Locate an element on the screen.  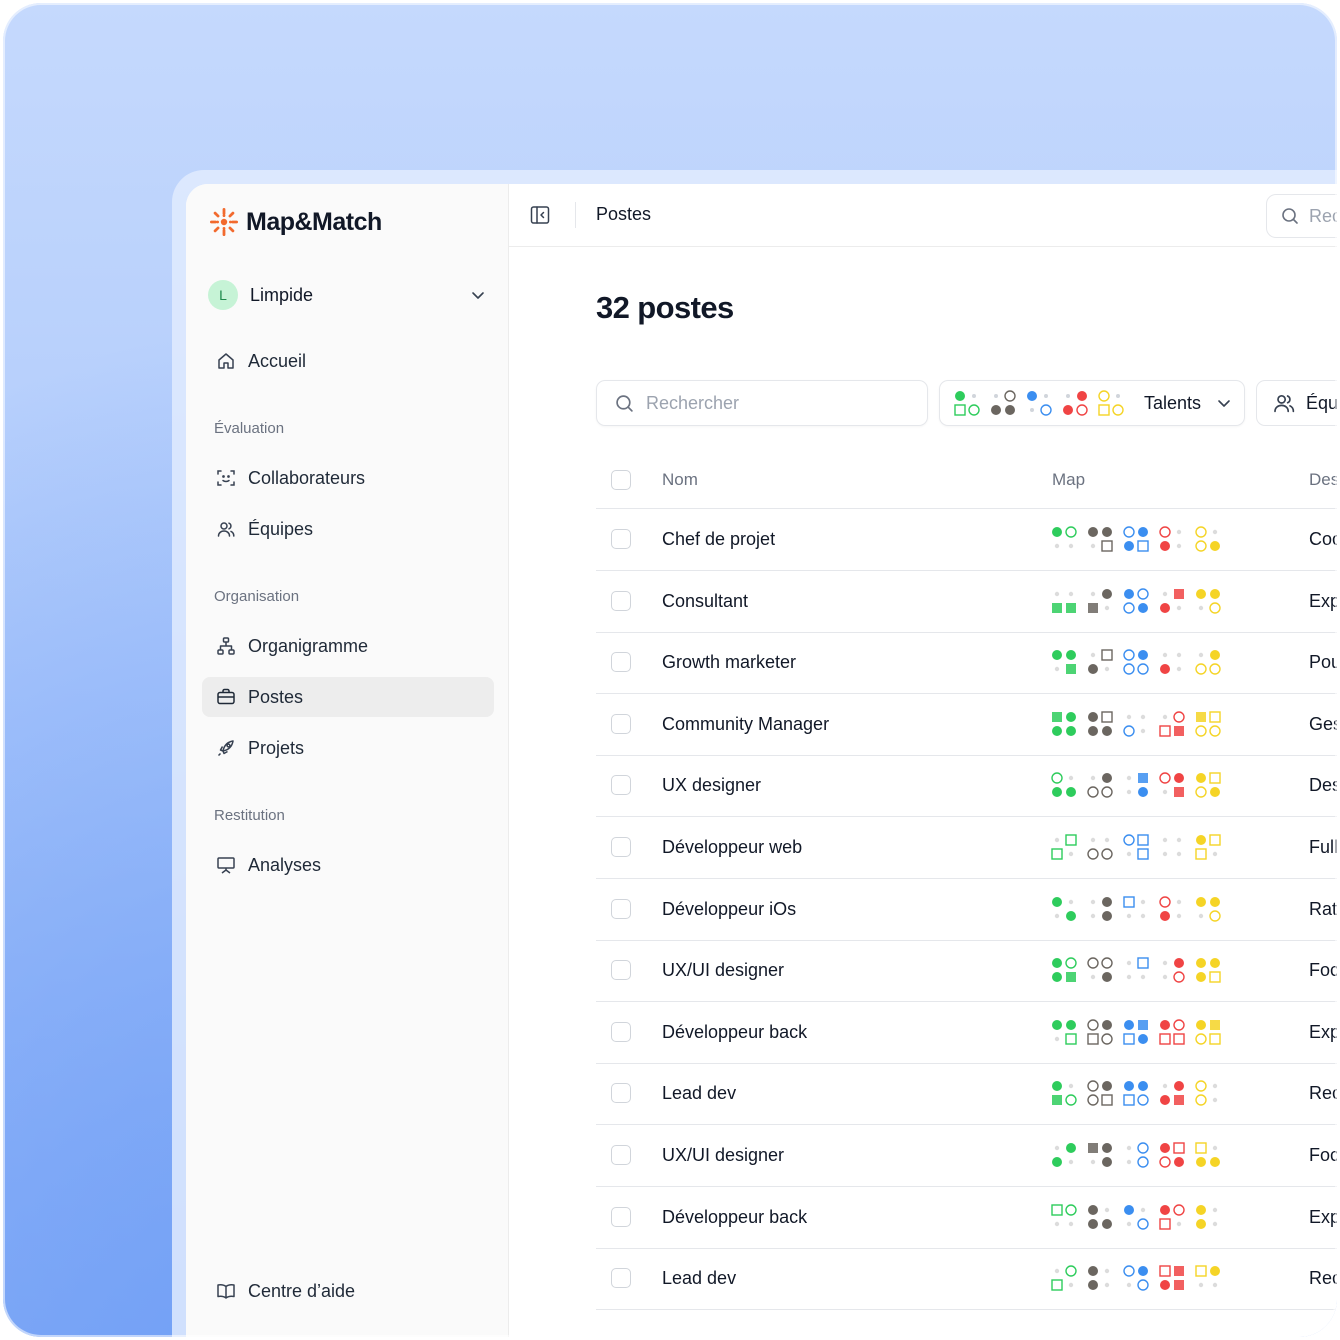
global-search-input: Rec is located at coordinates (1301, 216).